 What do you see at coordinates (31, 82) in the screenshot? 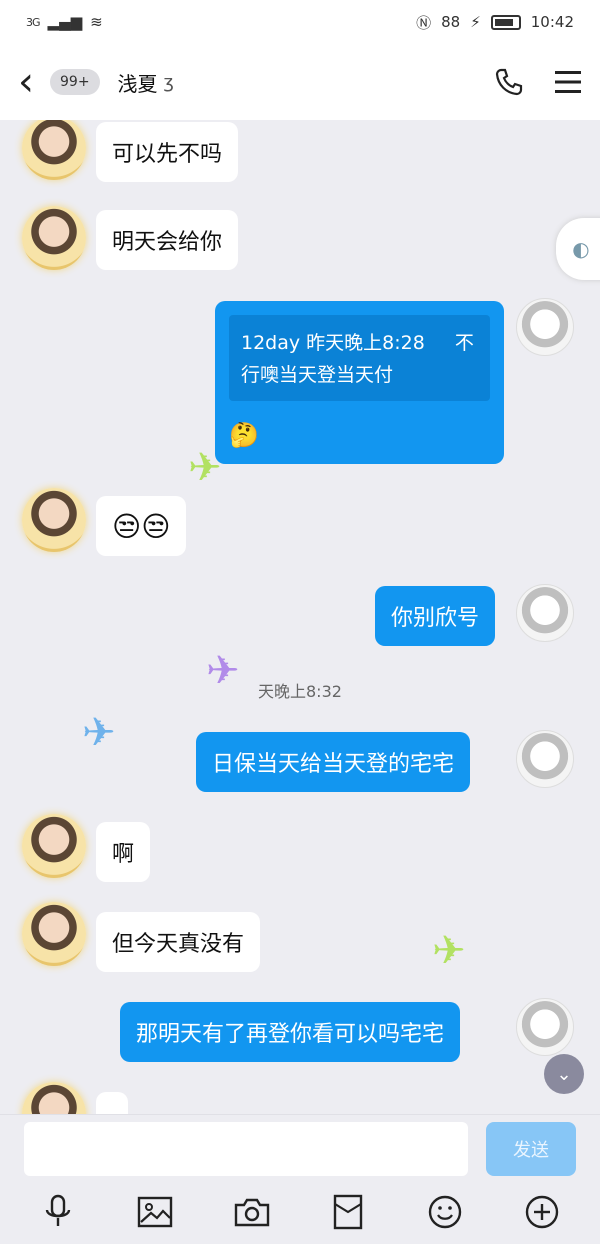
I see `back-arrow-icon: ‹` at bounding box center [31, 82].